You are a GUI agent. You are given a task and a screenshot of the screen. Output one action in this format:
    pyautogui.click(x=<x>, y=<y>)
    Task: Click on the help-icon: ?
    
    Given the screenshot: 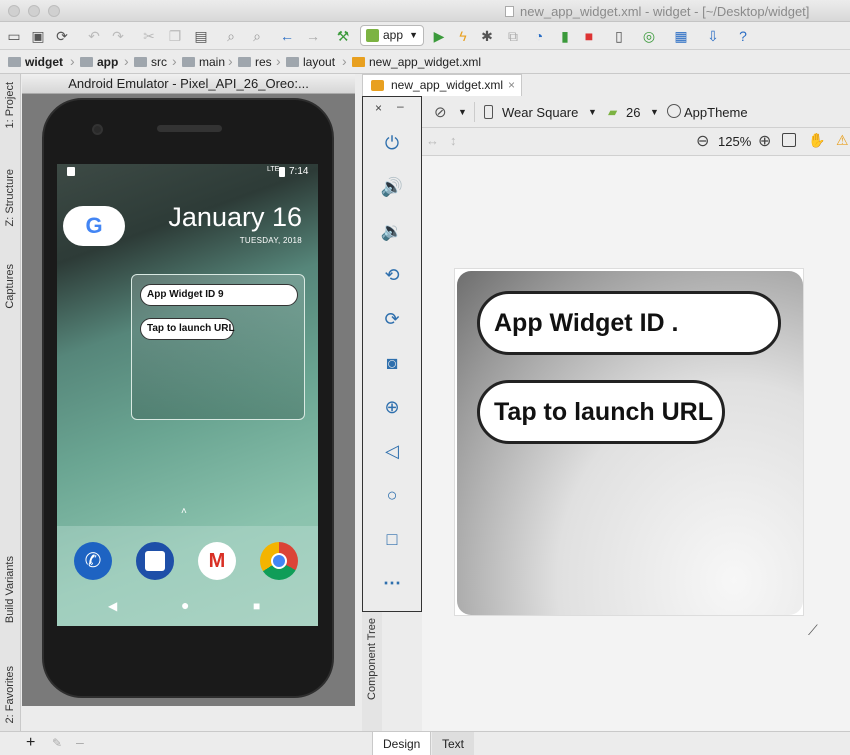 What is the action you would take?
    pyautogui.click(x=743, y=36)
    